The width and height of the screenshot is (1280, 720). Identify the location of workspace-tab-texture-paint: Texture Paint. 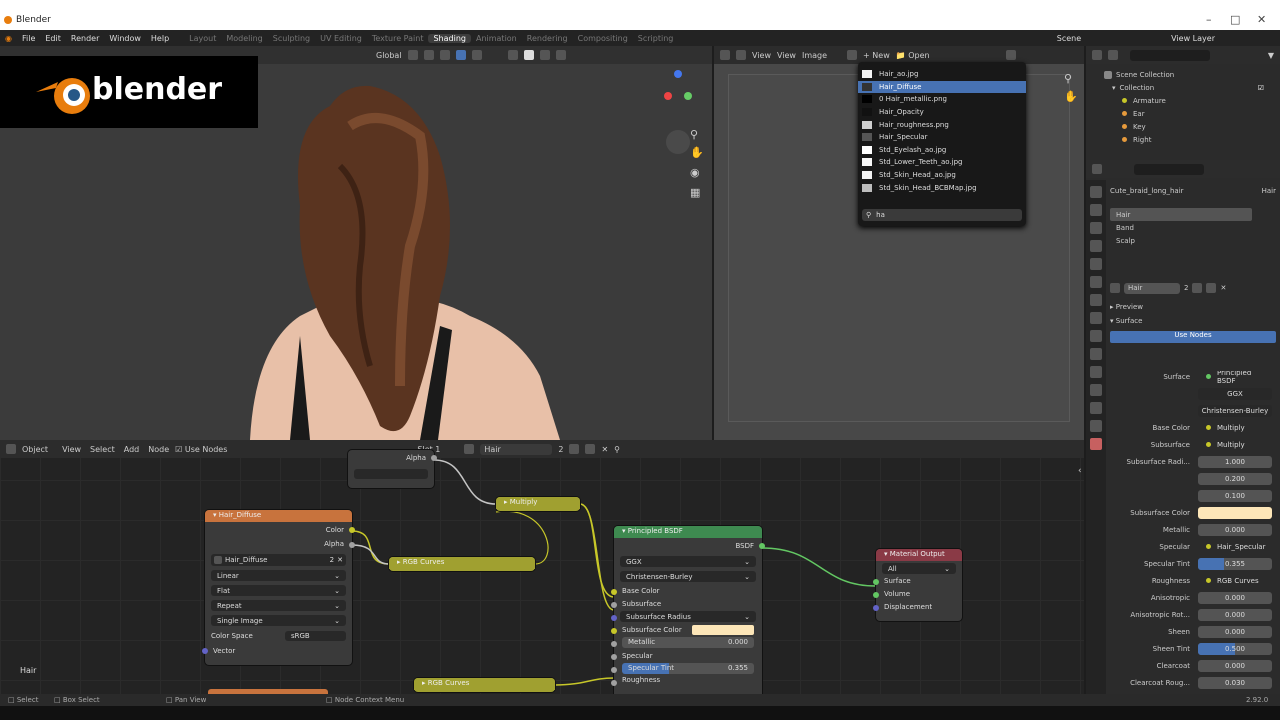
(398, 38).